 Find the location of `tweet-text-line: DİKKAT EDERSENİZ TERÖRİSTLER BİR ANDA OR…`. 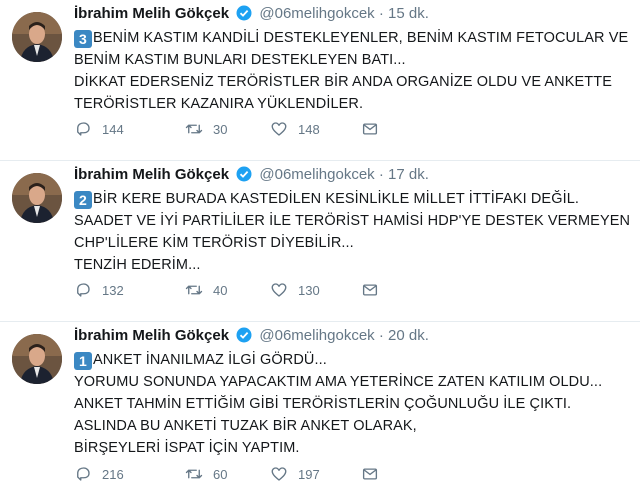

tweet-text-line: DİKKAT EDERSENİZ TERÖRİSTLER BİR ANDA OR… is located at coordinates (343, 82).